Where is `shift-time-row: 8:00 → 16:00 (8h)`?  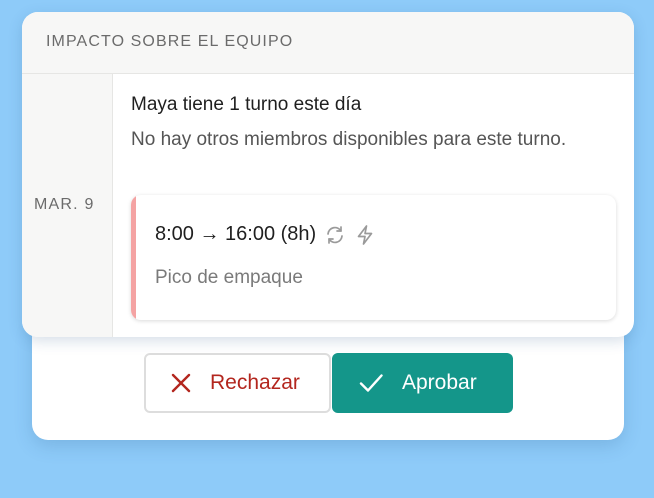 shift-time-row: 8:00 → 16:00 (8h) is located at coordinates (265, 234).